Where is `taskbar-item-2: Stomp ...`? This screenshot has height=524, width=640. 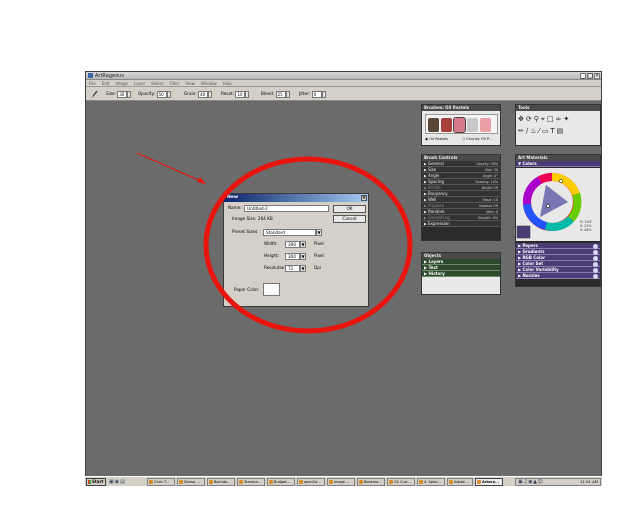 taskbar-item-2: Stomp ... is located at coordinates (191, 482).